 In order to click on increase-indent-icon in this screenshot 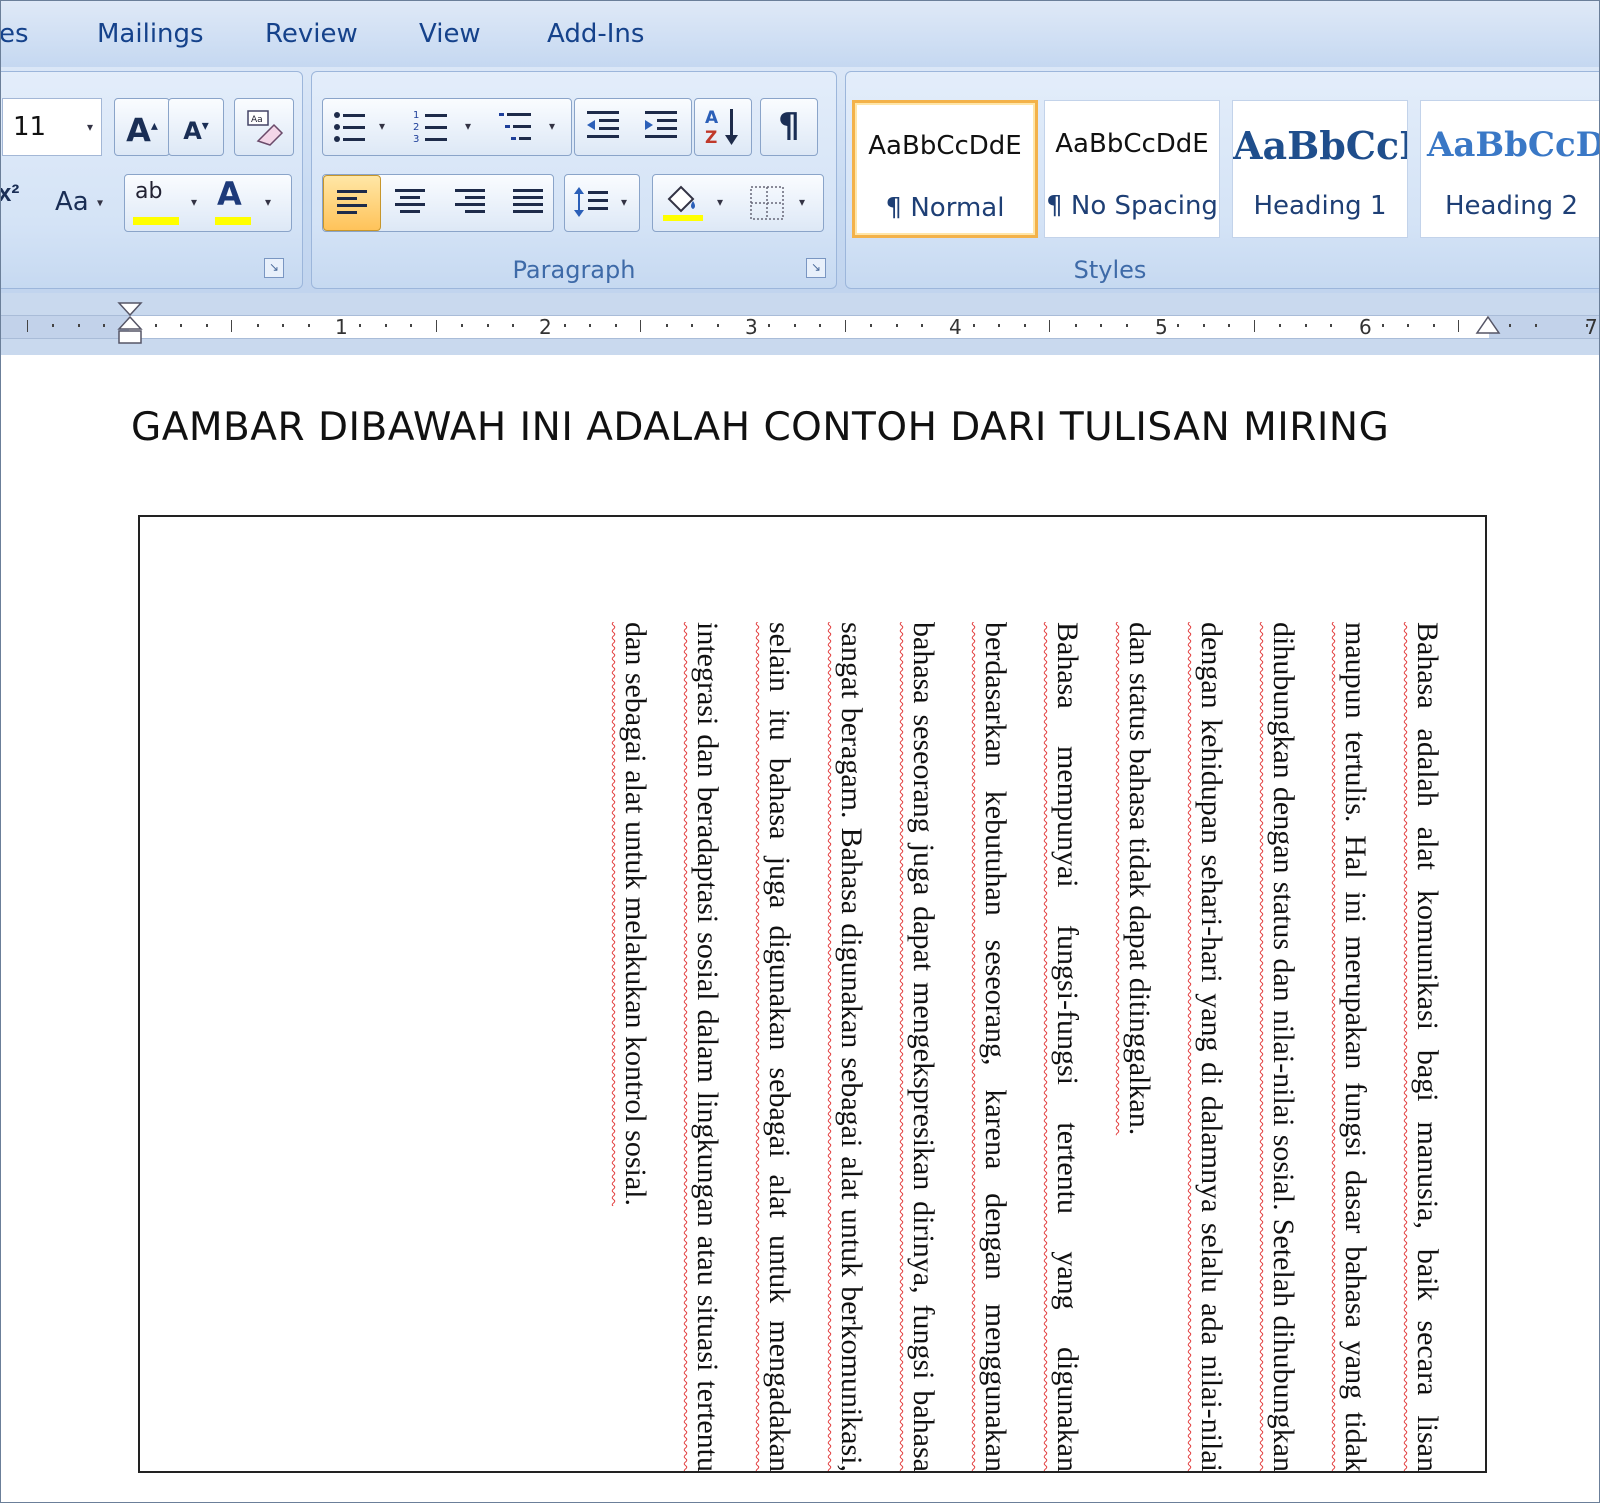, I will do `click(661, 127)`.